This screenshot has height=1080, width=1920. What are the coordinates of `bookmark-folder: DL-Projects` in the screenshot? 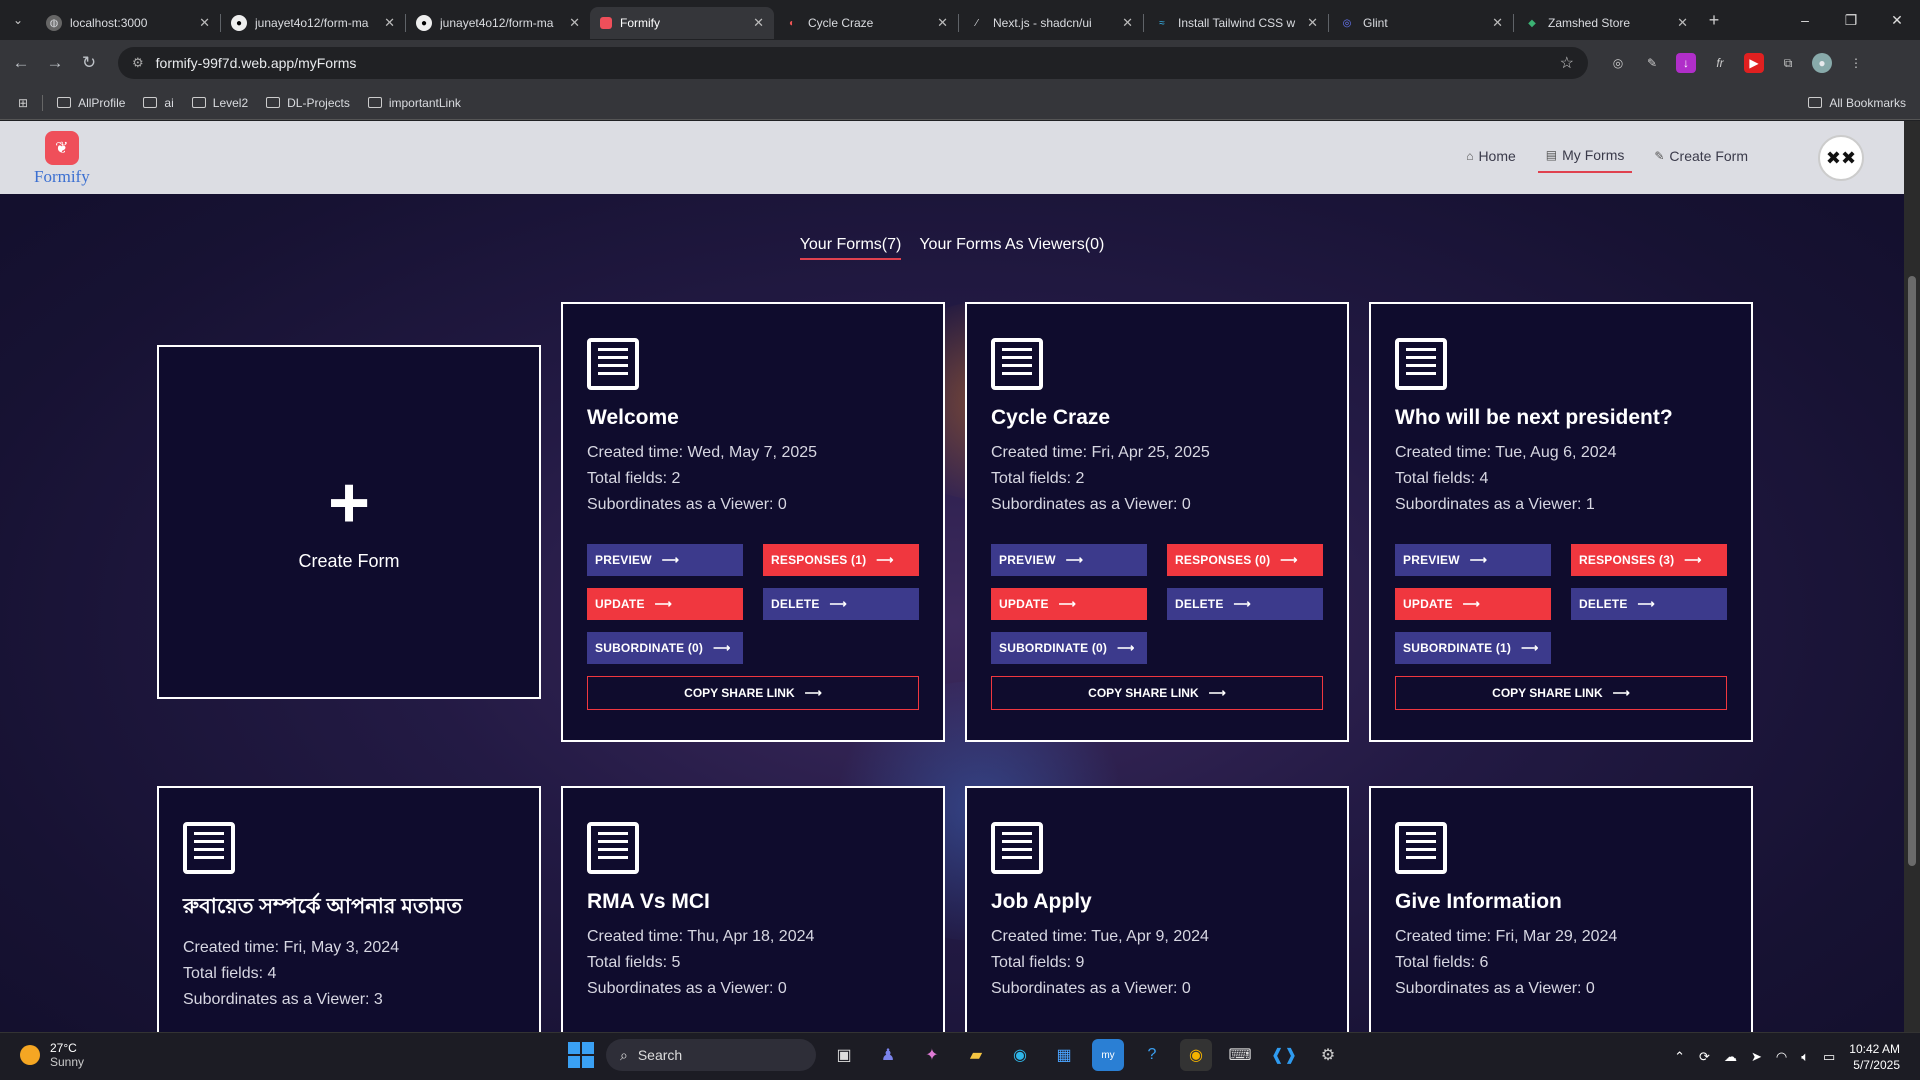 It's located at (308, 103).